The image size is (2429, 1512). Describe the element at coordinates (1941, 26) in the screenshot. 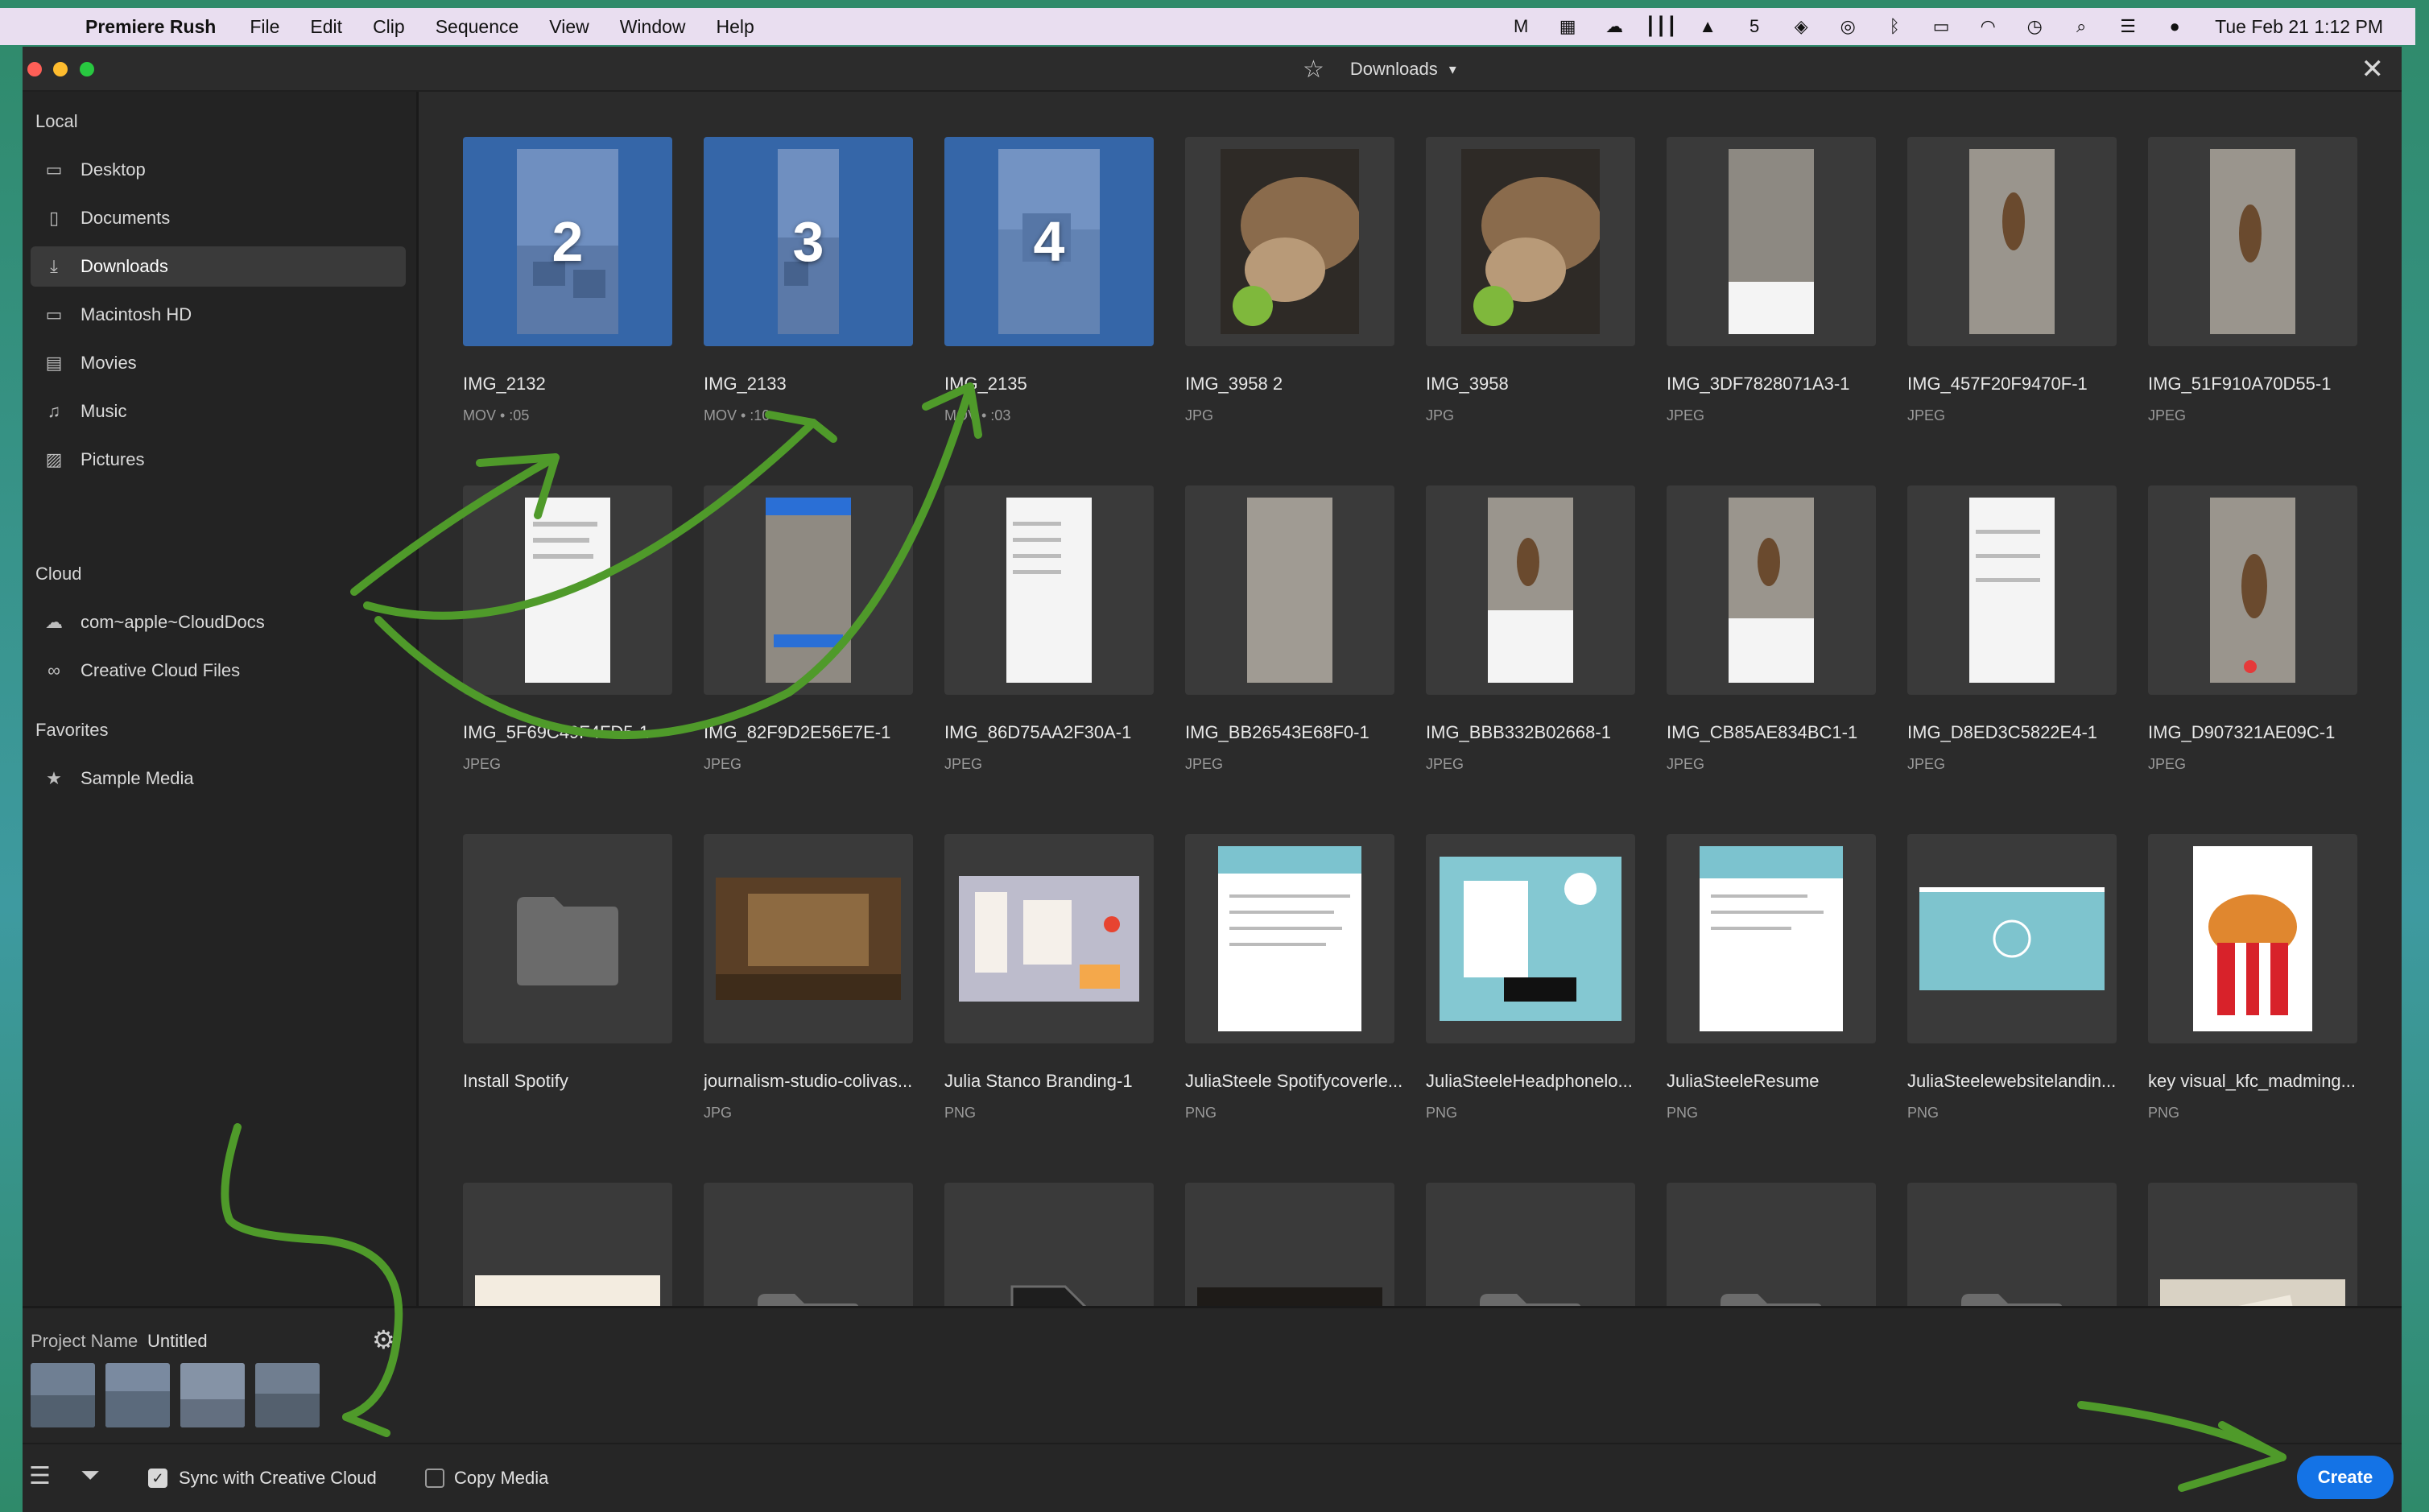

I see `battery-icon: ▭` at that location.